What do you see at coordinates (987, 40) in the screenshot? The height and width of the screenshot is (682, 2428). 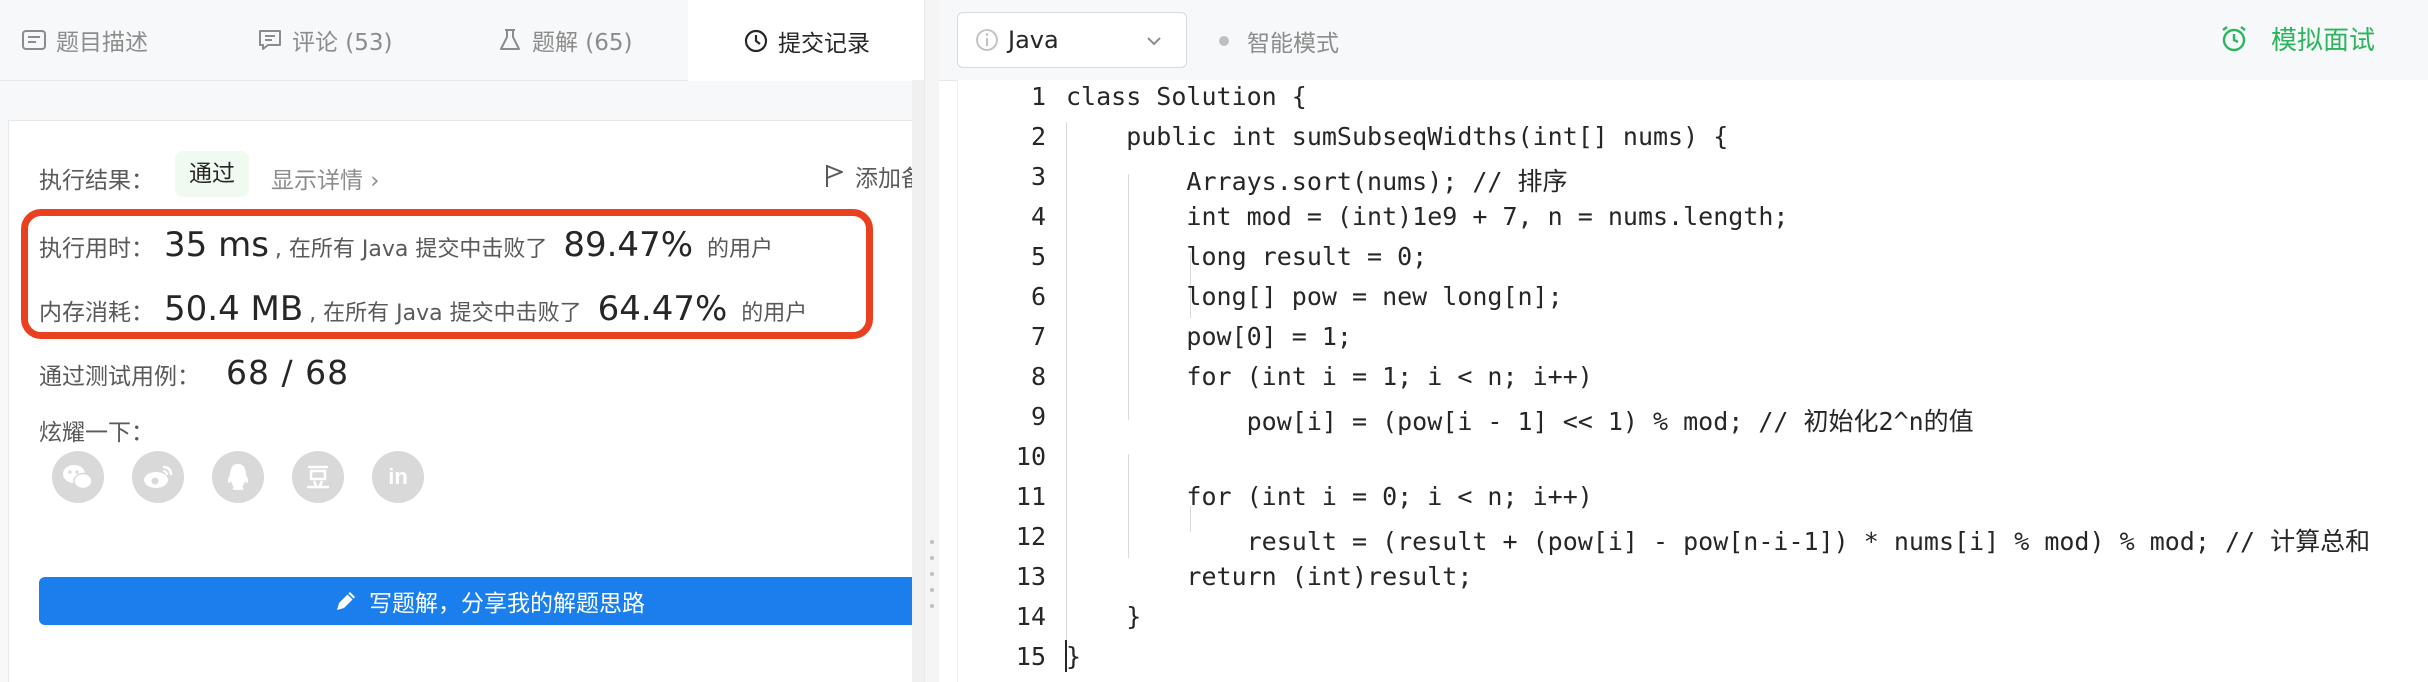 I see `info-icon` at bounding box center [987, 40].